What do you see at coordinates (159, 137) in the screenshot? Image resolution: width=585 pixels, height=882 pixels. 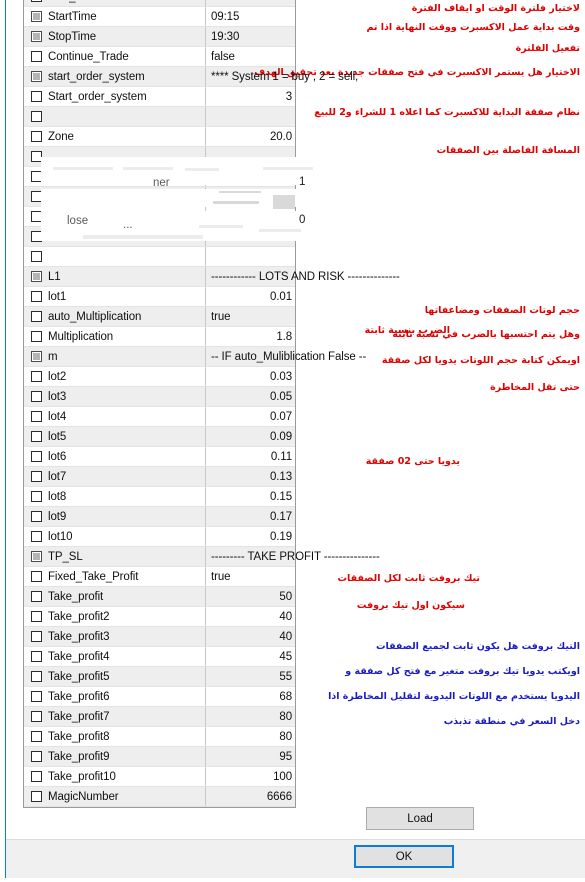 I see `table-row: Zone 20.0` at bounding box center [159, 137].